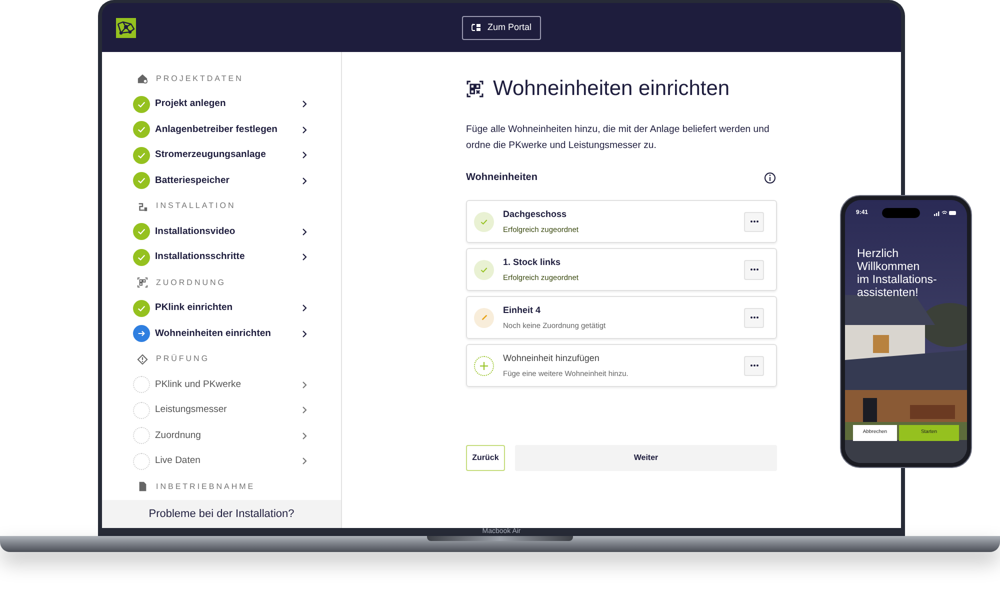 This screenshot has width=1000, height=601. I want to click on intro-text: Füge alle Wohneinheiten hinzu, die mit der Anlage beliefert werden und ordne die PKwerke und Leistungsmesser zu., so click(618, 138).